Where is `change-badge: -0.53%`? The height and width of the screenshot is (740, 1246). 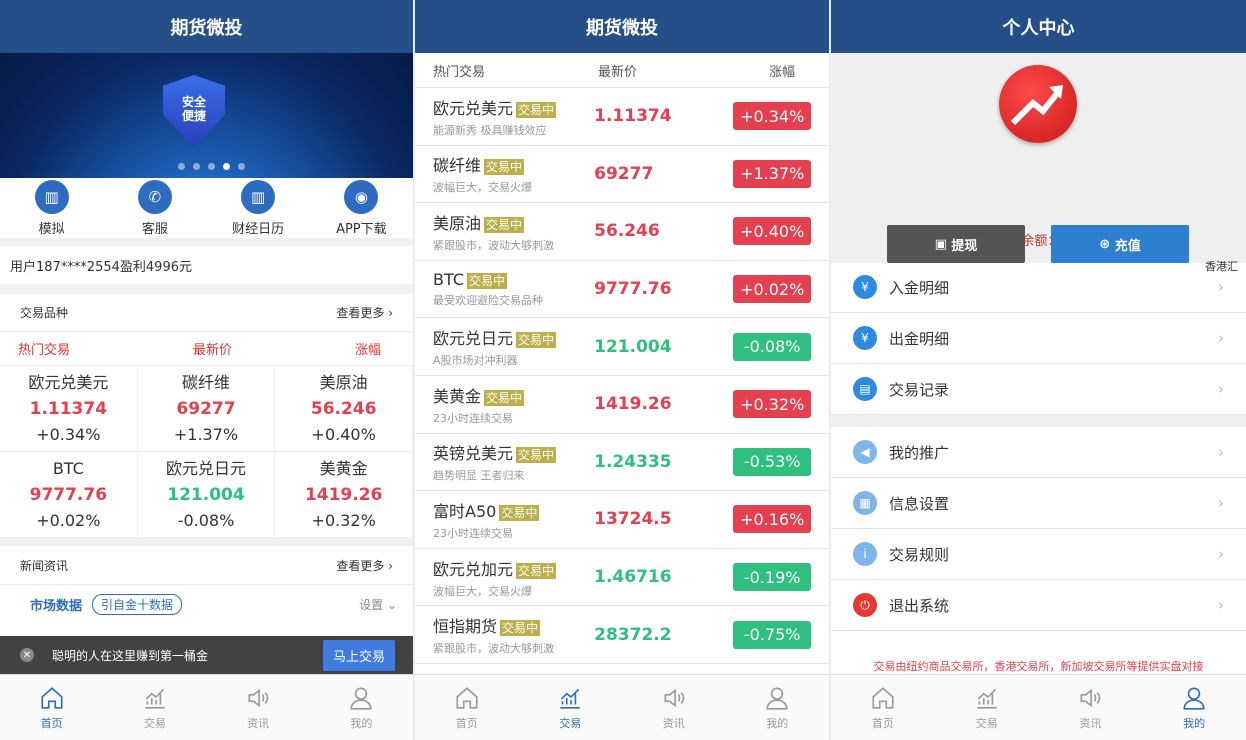 change-badge: -0.53% is located at coordinates (772, 461).